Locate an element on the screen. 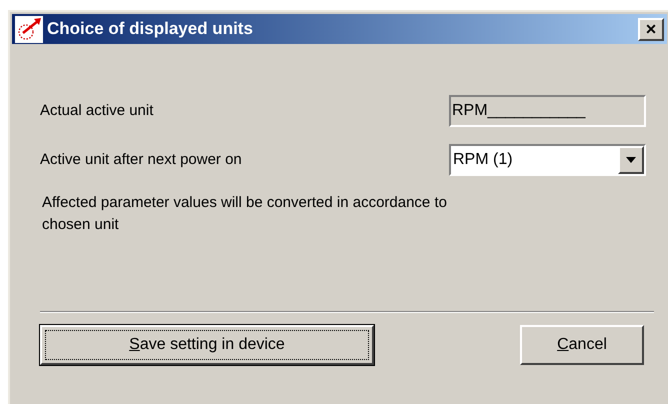 The height and width of the screenshot is (404, 668). close-button: × is located at coordinates (651, 29).